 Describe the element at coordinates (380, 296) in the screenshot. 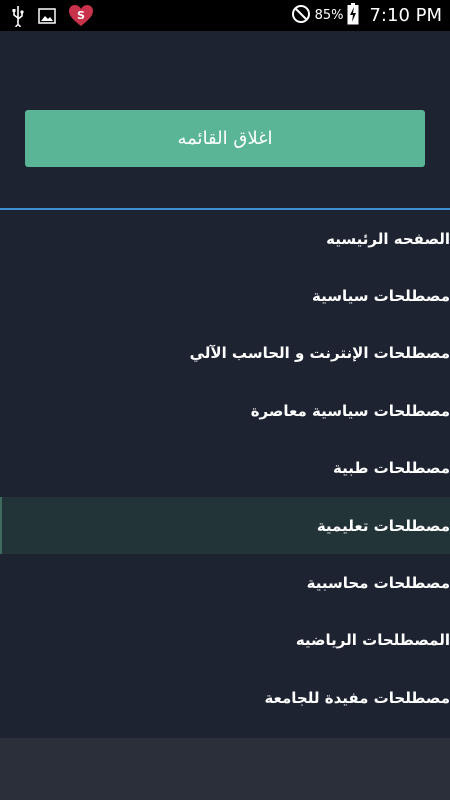

I see `menu-item-label: مصطلحات سياسية` at that location.